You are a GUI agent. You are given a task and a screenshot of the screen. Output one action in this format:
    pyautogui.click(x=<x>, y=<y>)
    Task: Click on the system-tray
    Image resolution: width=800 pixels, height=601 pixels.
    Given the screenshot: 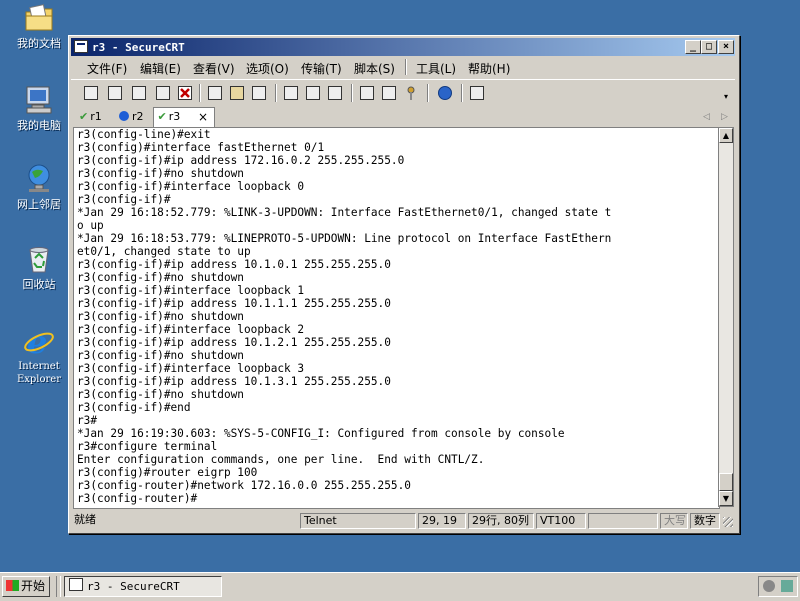 What is the action you would take?
    pyautogui.click(x=778, y=586)
    